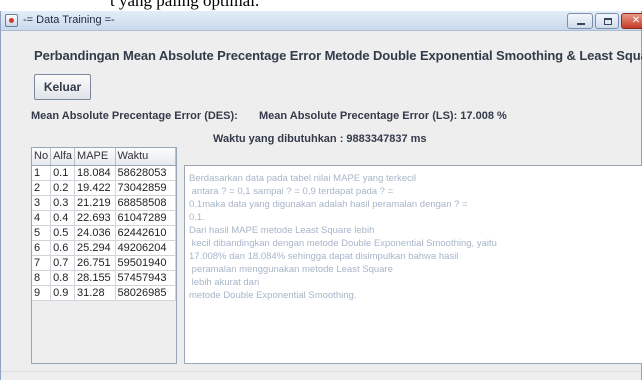  I want to click on close-button: ✕, so click(631, 21).